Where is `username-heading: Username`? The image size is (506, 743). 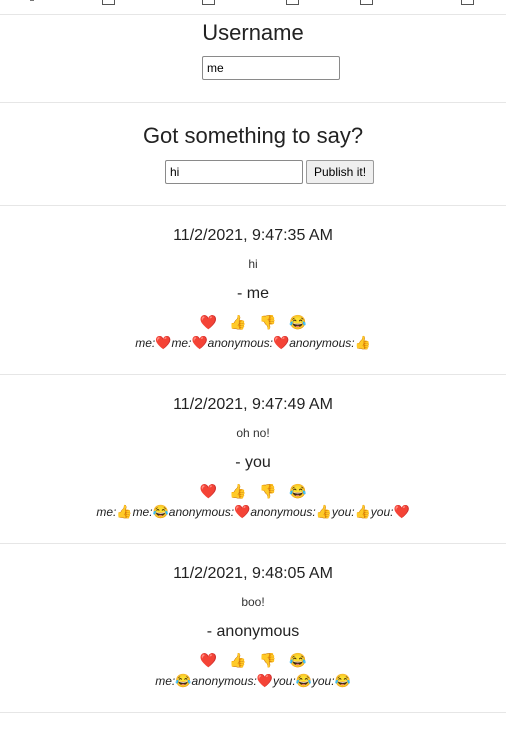 username-heading: Username is located at coordinates (253, 32).